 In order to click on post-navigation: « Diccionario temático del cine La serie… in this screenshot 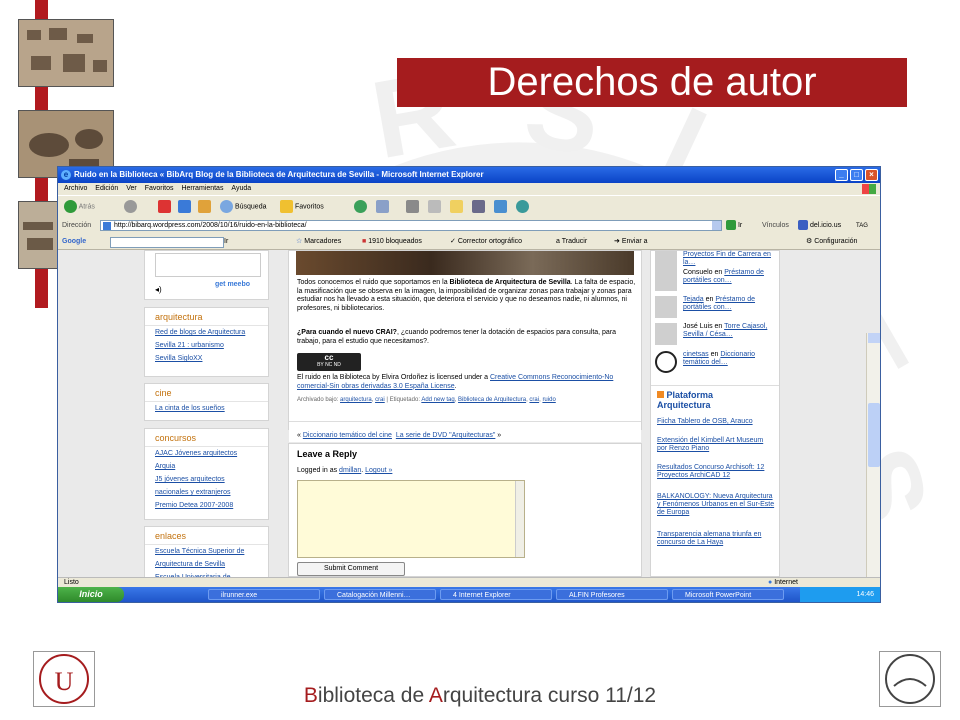, I will do `click(465, 431)`.